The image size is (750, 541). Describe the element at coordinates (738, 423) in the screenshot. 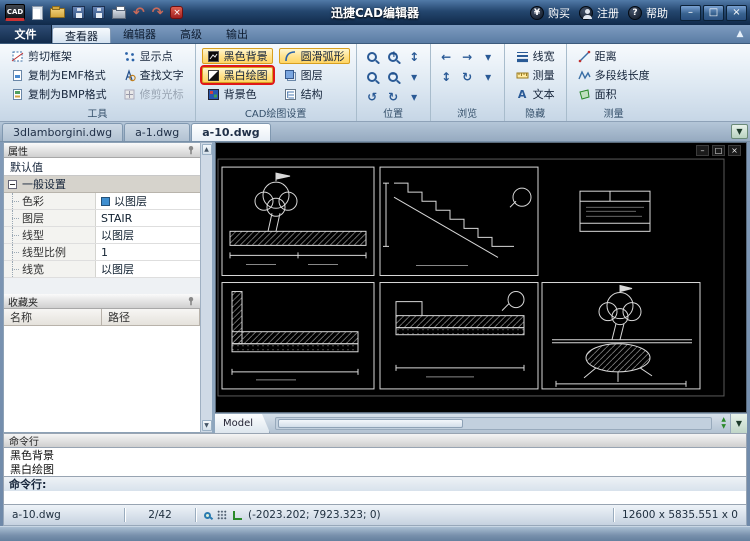

I see `layout-drop-icon: ▼` at that location.